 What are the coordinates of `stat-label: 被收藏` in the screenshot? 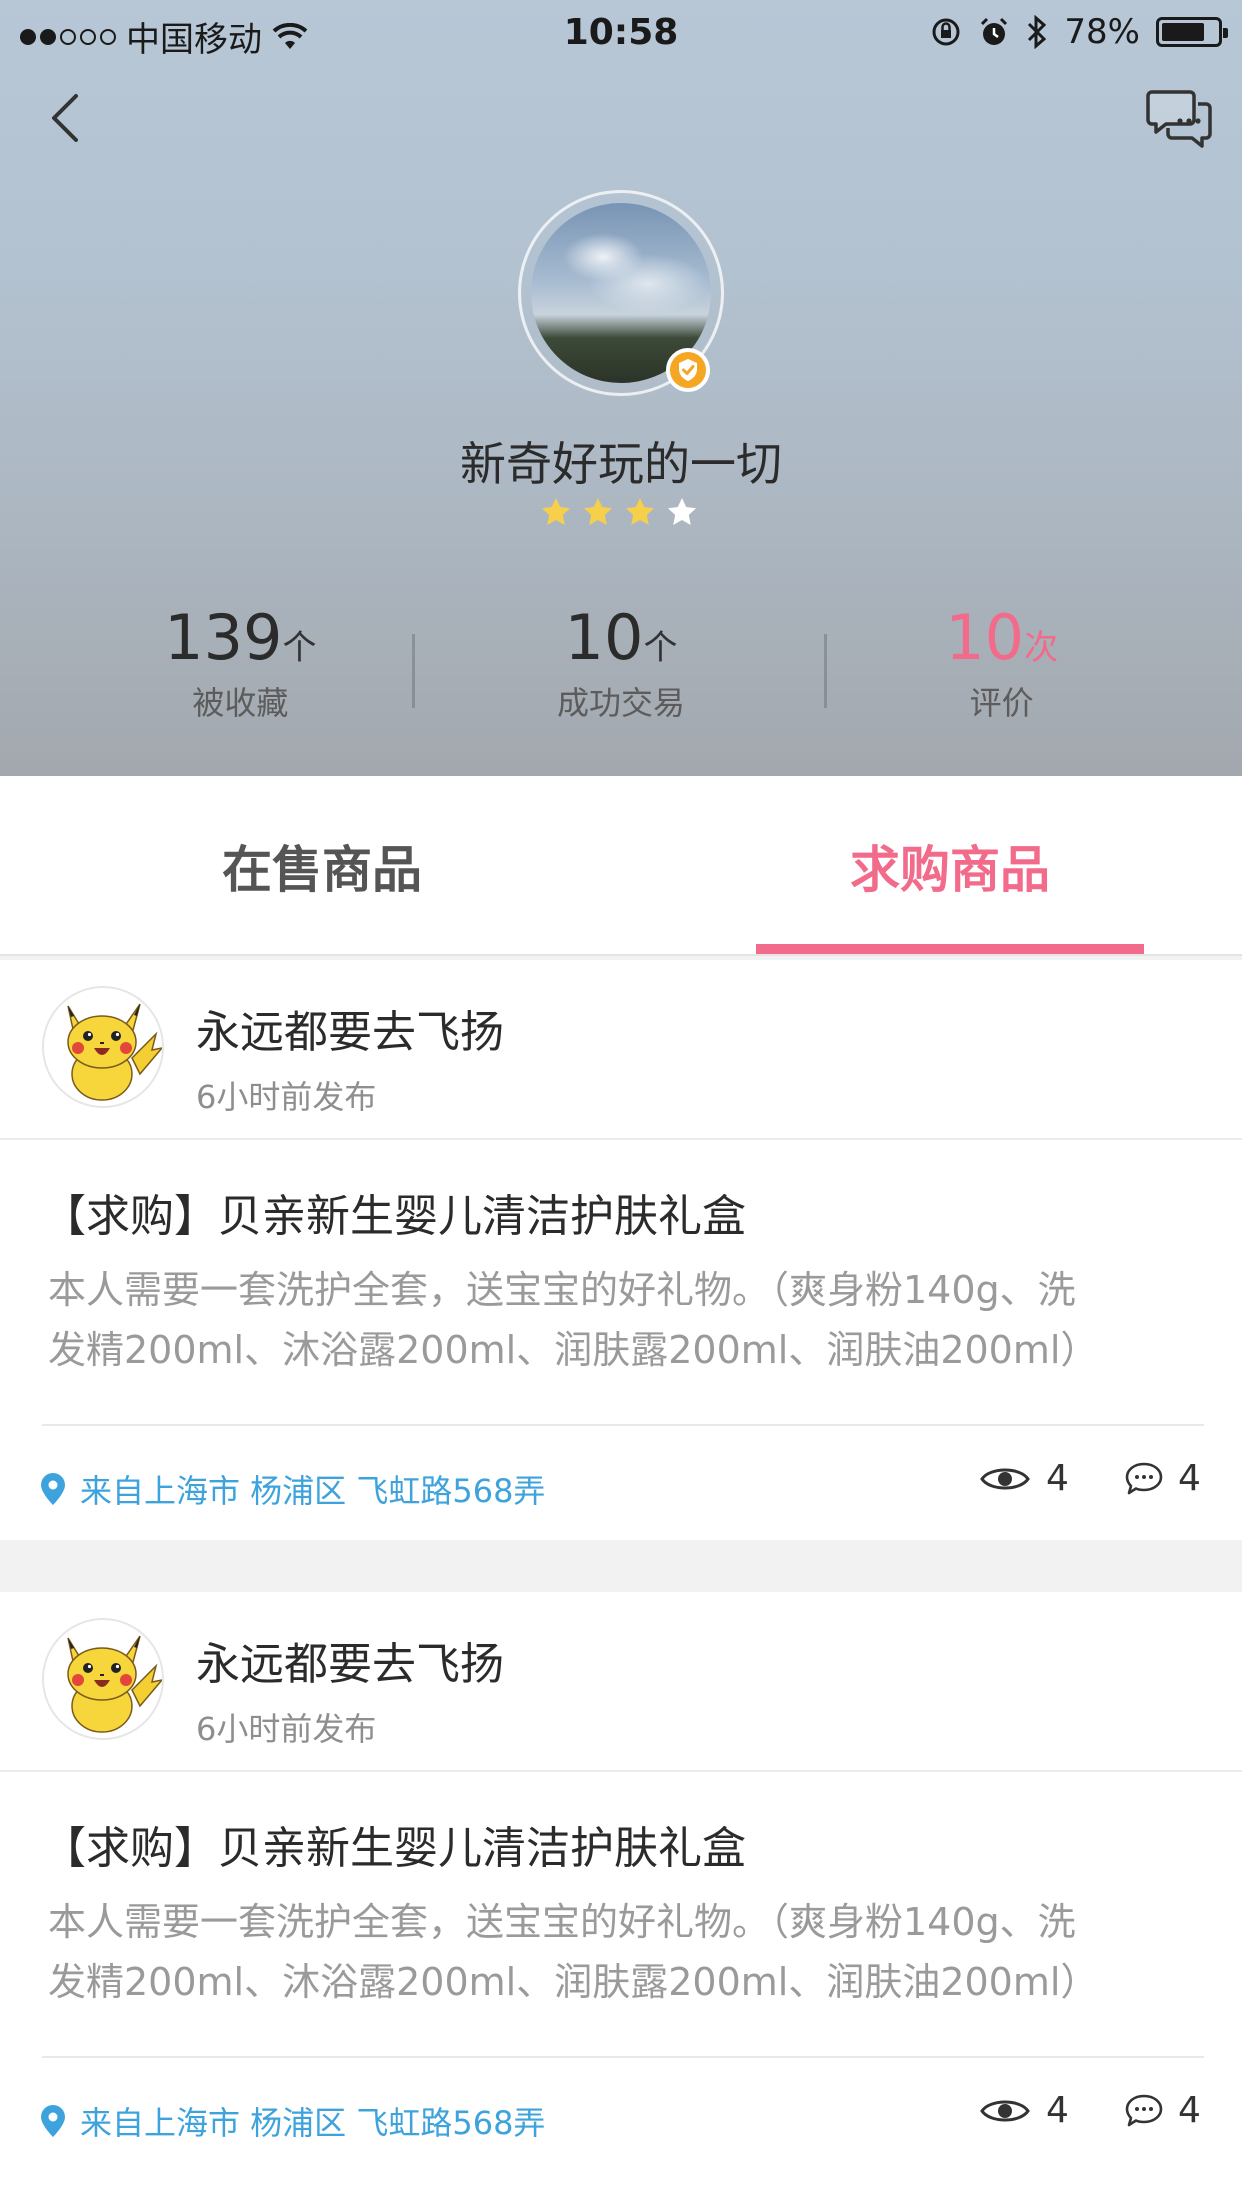 It's located at (240, 703).